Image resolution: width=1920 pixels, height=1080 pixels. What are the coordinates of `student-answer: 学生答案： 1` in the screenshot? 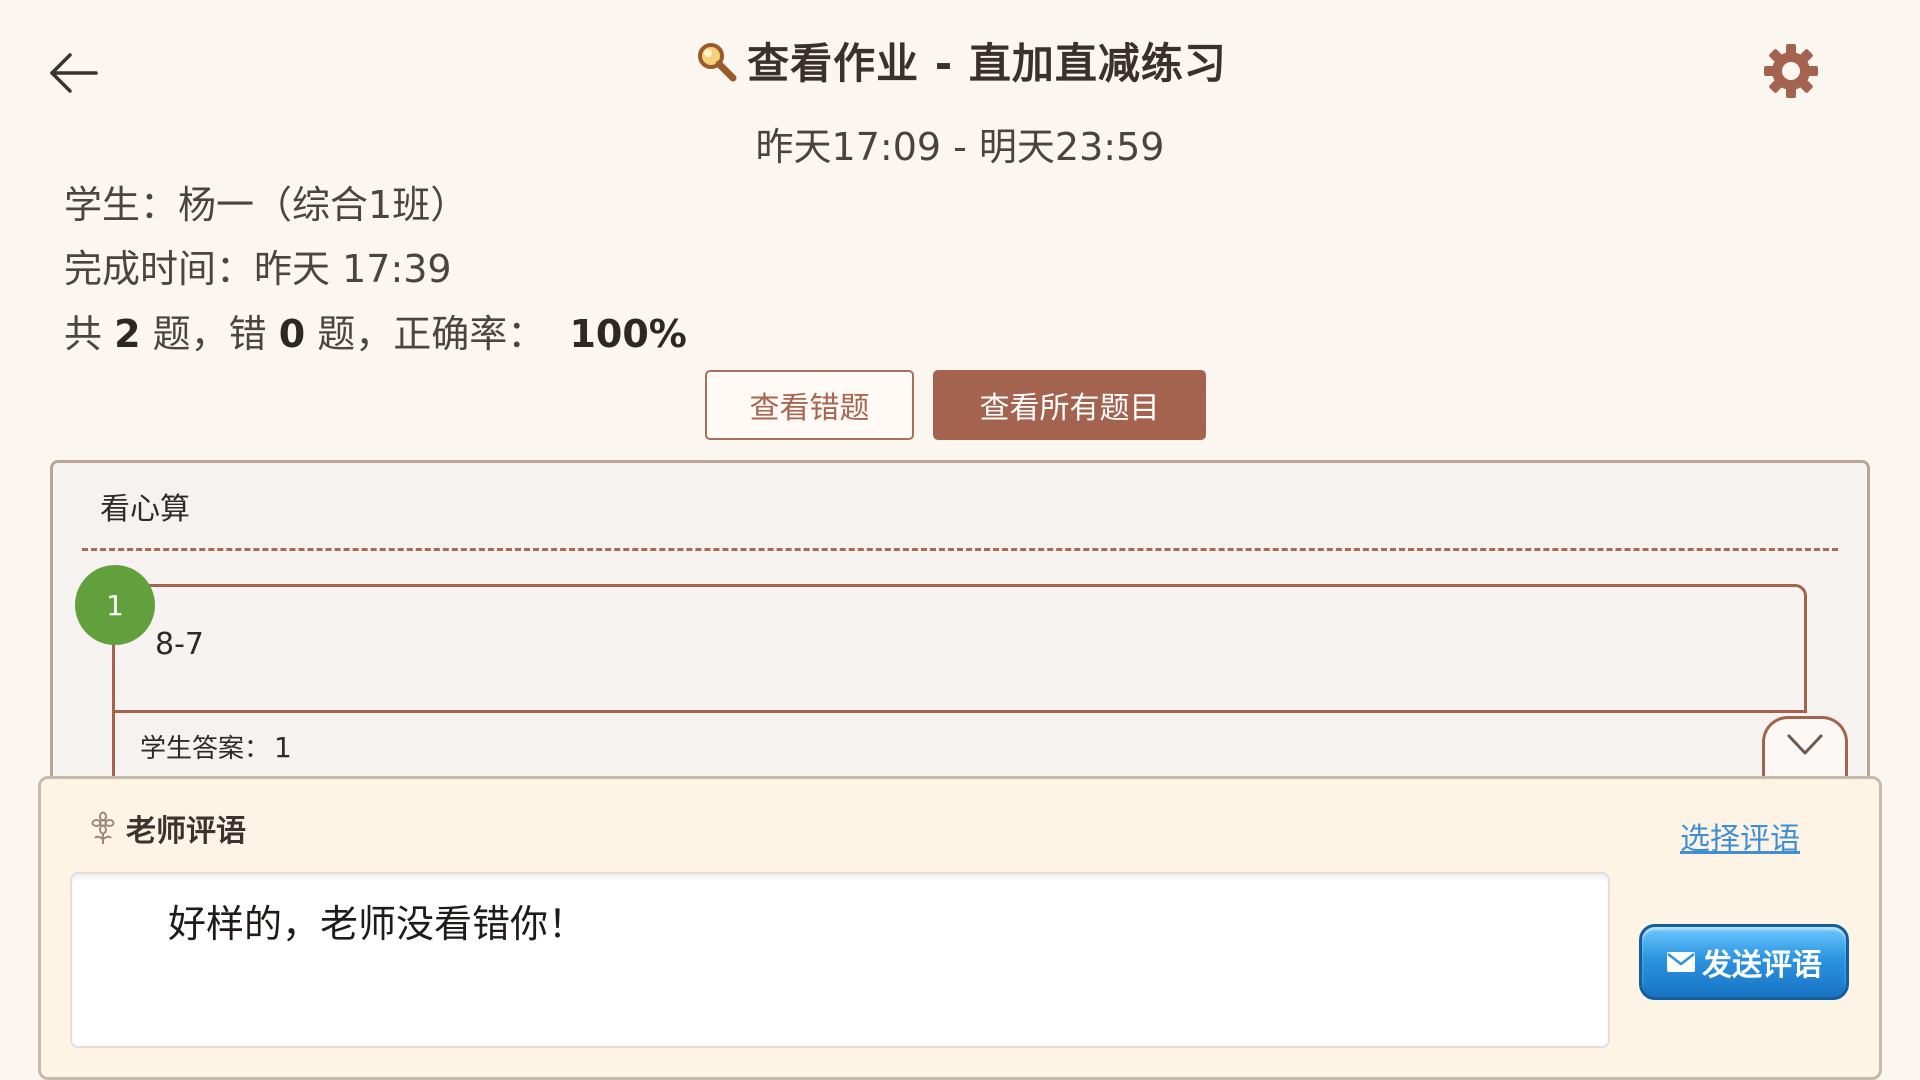 It's located at (216, 746).